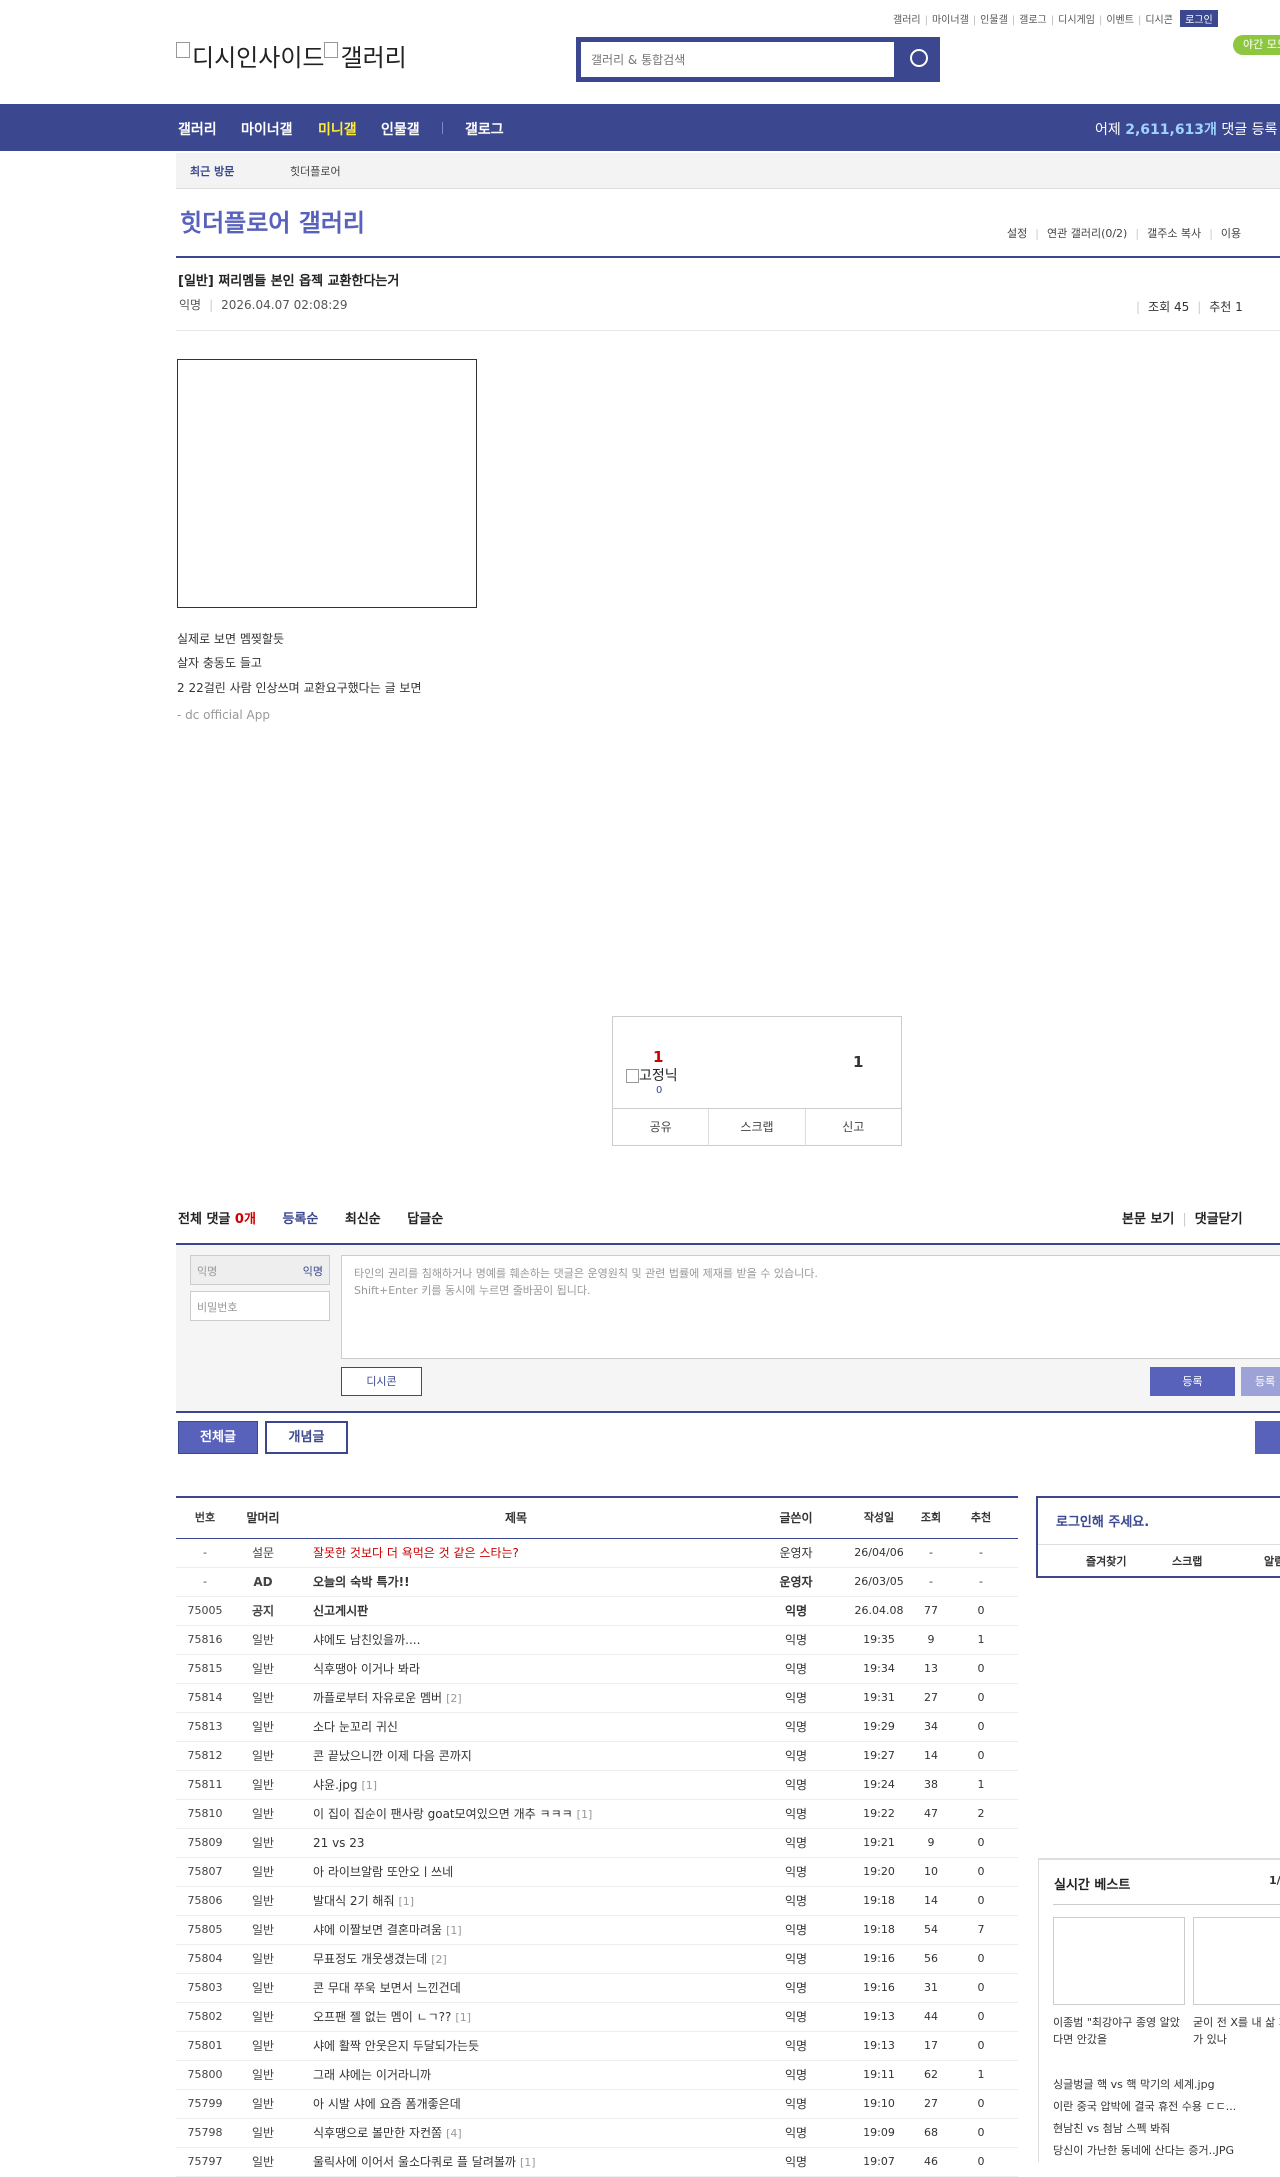 The height and width of the screenshot is (2177, 1280). Describe the element at coordinates (381, 1381) in the screenshot. I see `dccon-button: 디시콘` at that location.